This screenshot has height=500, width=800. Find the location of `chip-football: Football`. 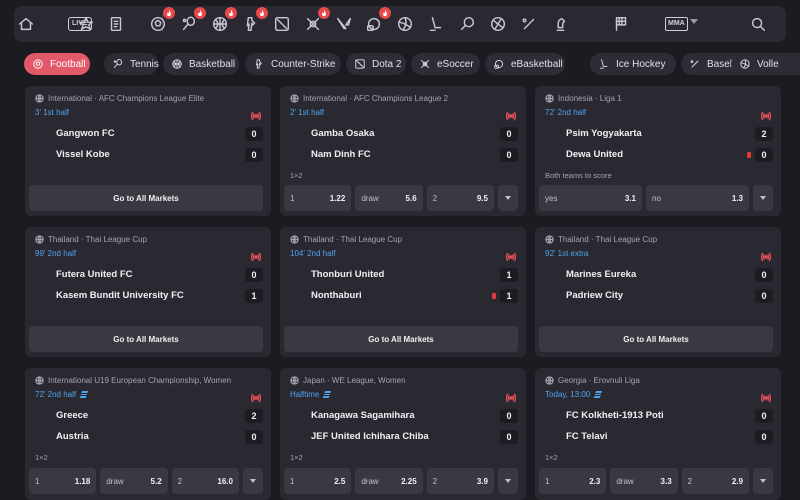

chip-football: Football is located at coordinates (57, 64).